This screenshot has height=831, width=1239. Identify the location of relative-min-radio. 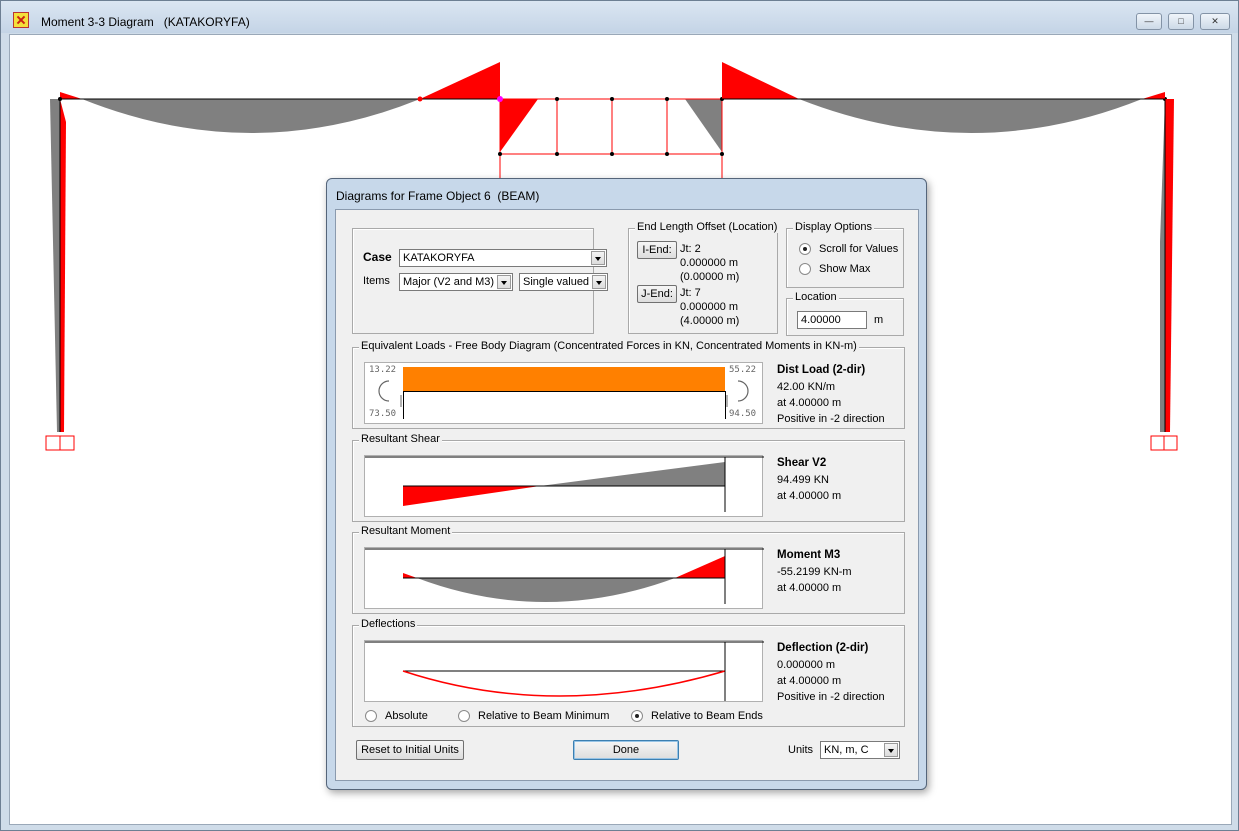
(464, 716).